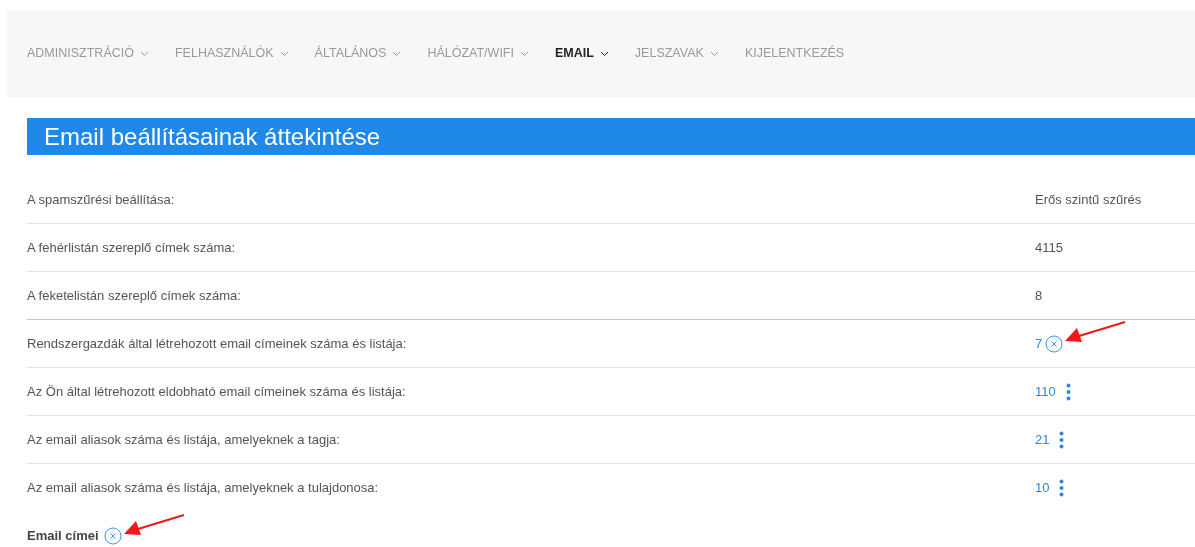 The height and width of the screenshot is (547, 1195). I want to click on nav-item: FELHASZNÁLÓK, so click(231, 53).